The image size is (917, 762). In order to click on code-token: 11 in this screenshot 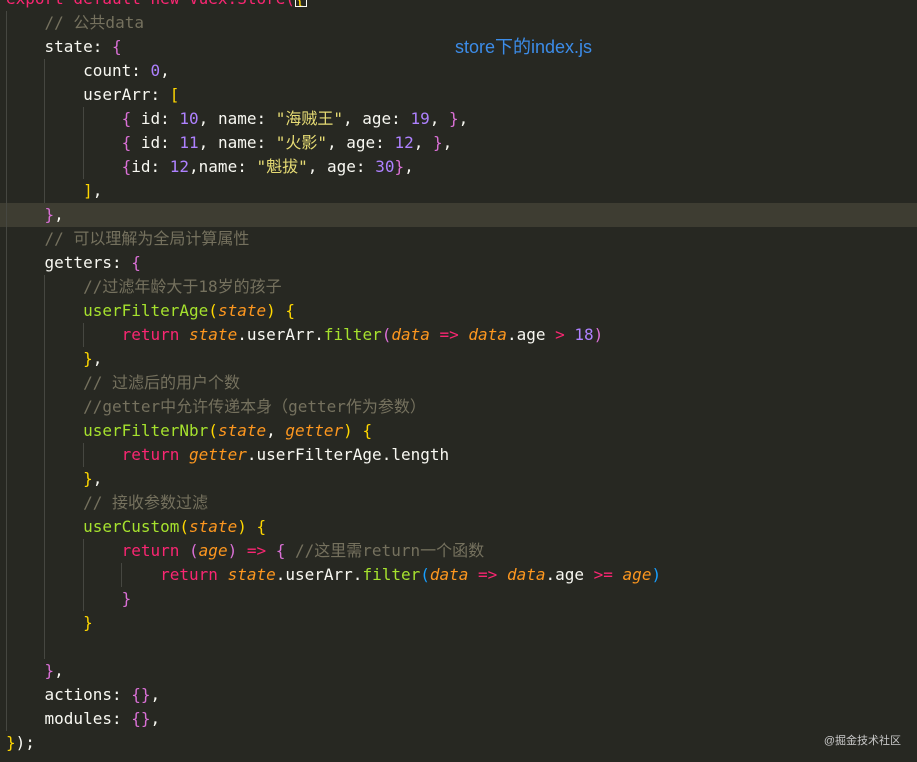, I will do `click(189, 142)`.